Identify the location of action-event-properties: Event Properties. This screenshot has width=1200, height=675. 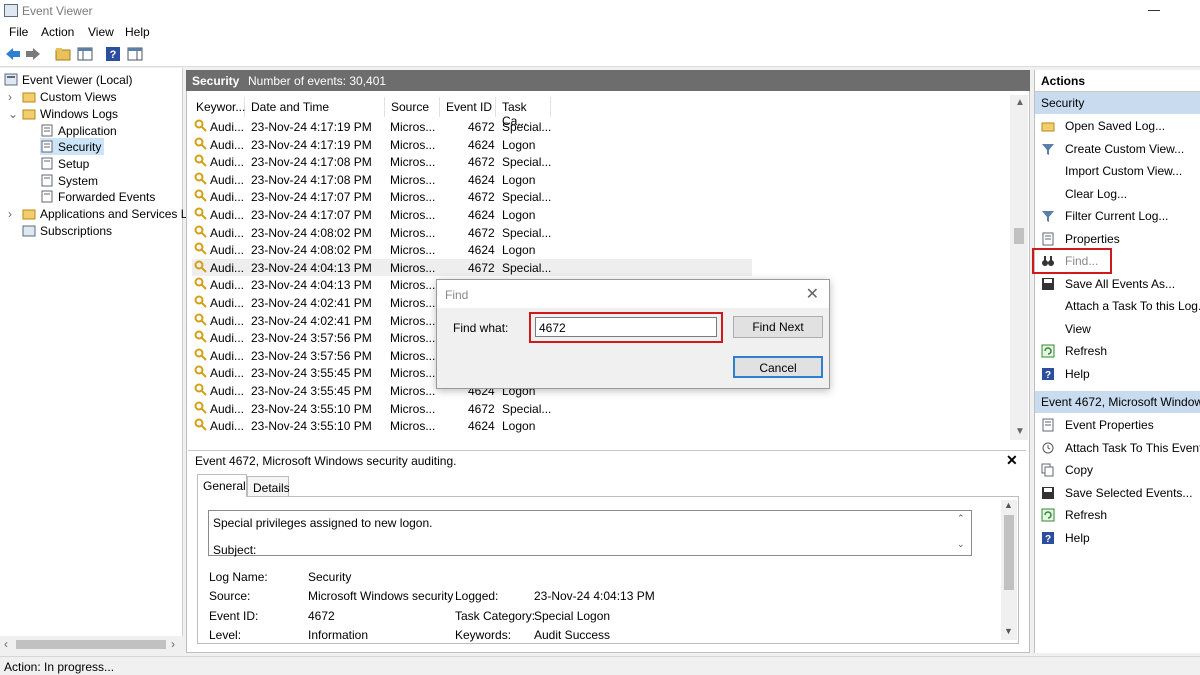
(1117, 425).